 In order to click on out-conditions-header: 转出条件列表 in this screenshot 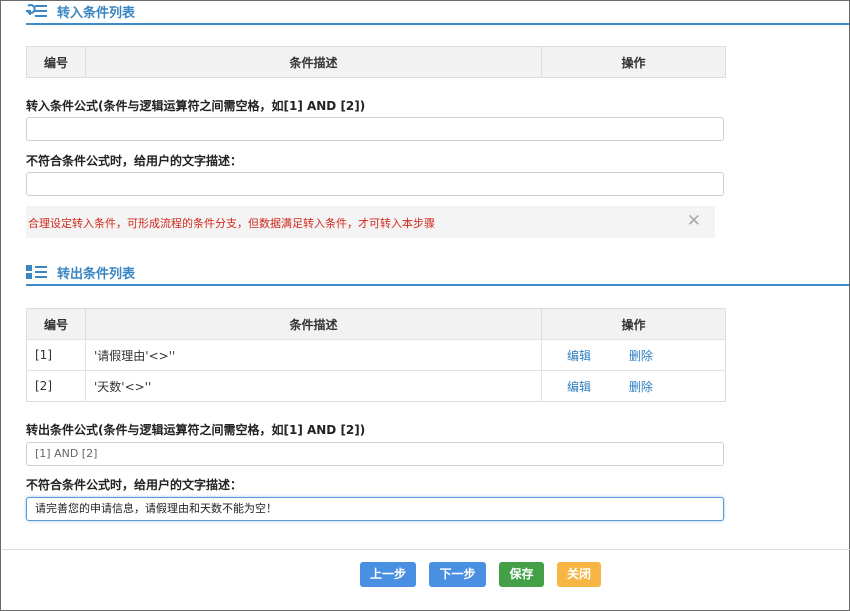, I will do `click(437, 274)`.